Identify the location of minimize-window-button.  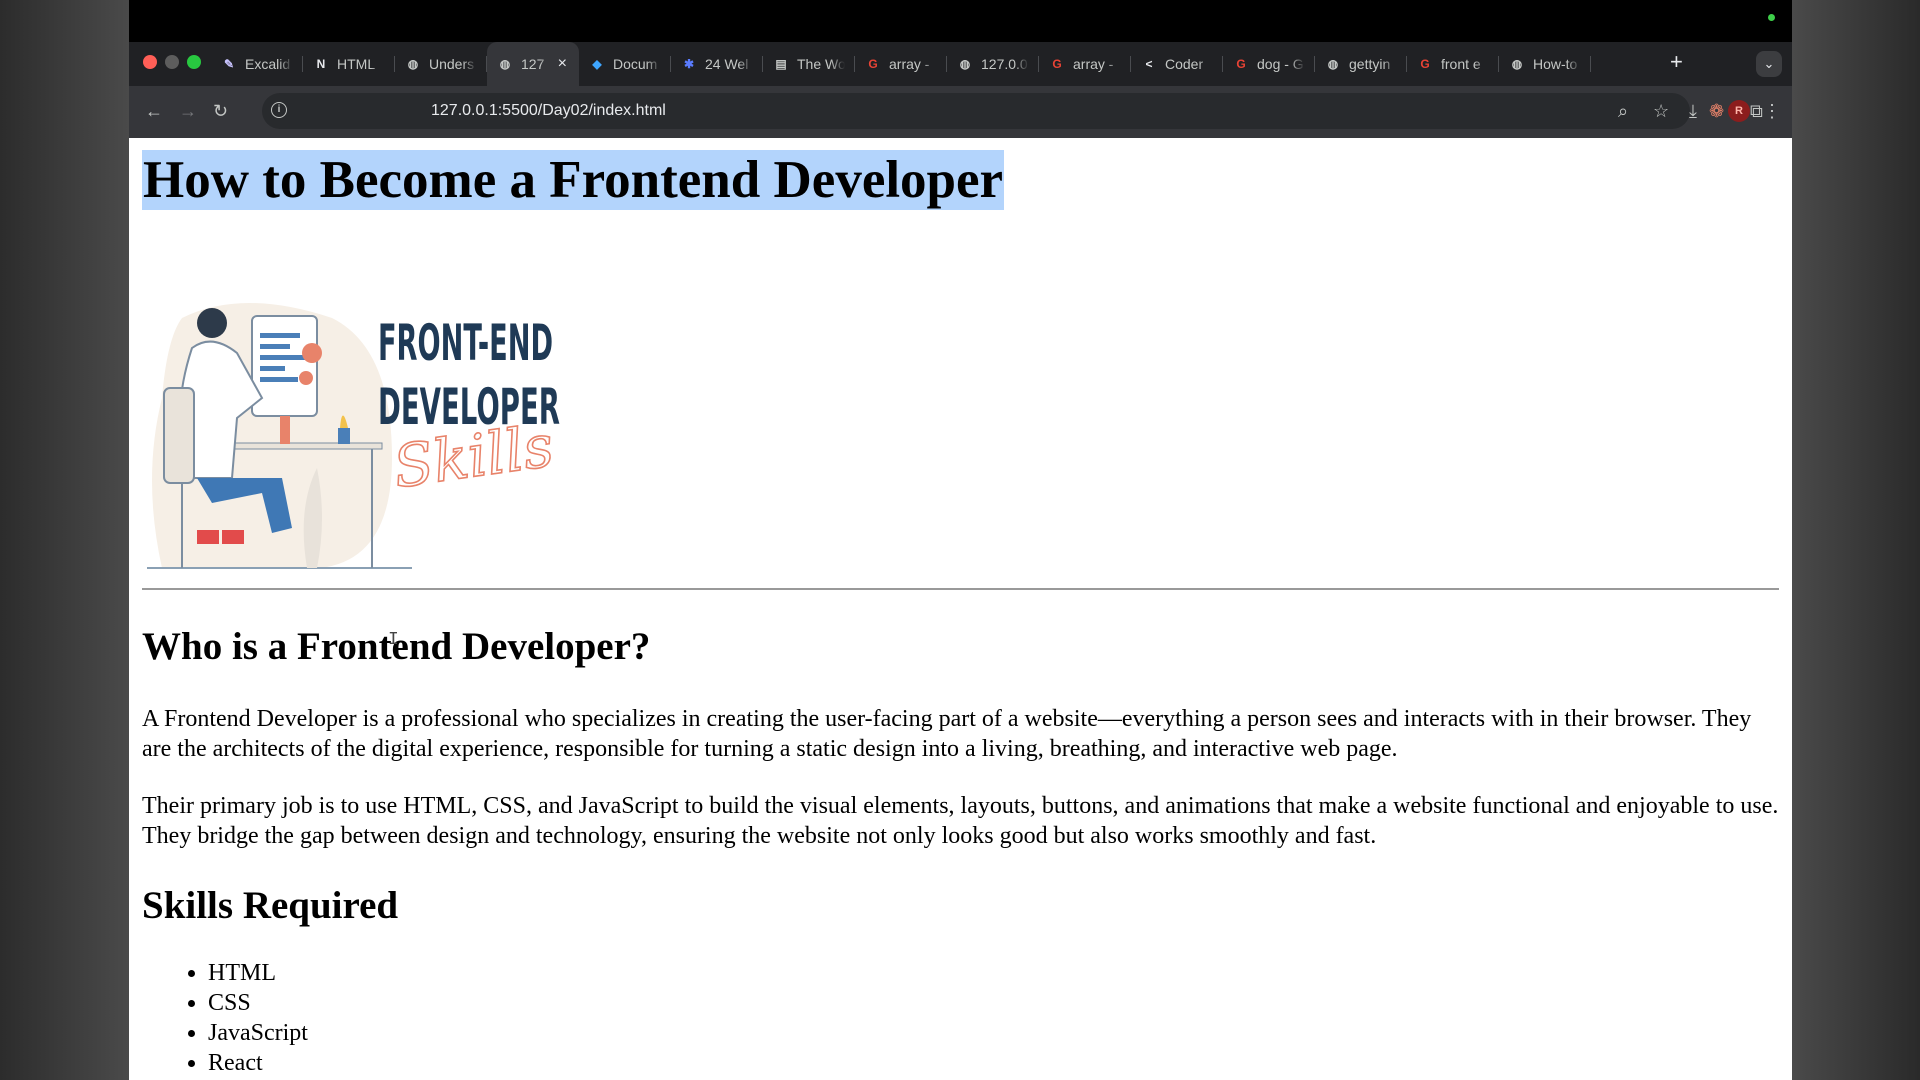
(172, 62).